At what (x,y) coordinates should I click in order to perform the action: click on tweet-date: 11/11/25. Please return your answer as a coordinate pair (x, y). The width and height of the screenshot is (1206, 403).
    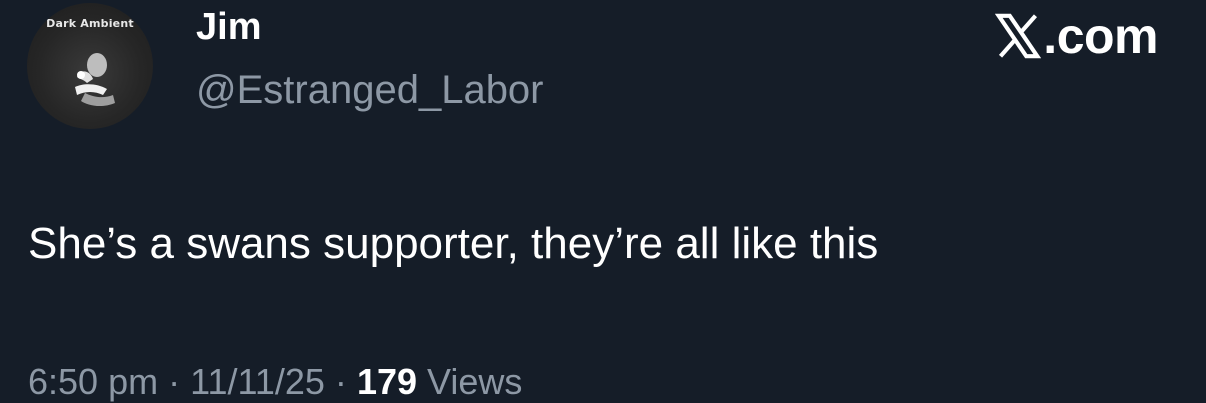
    Looking at the image, I should click on (257, 381).